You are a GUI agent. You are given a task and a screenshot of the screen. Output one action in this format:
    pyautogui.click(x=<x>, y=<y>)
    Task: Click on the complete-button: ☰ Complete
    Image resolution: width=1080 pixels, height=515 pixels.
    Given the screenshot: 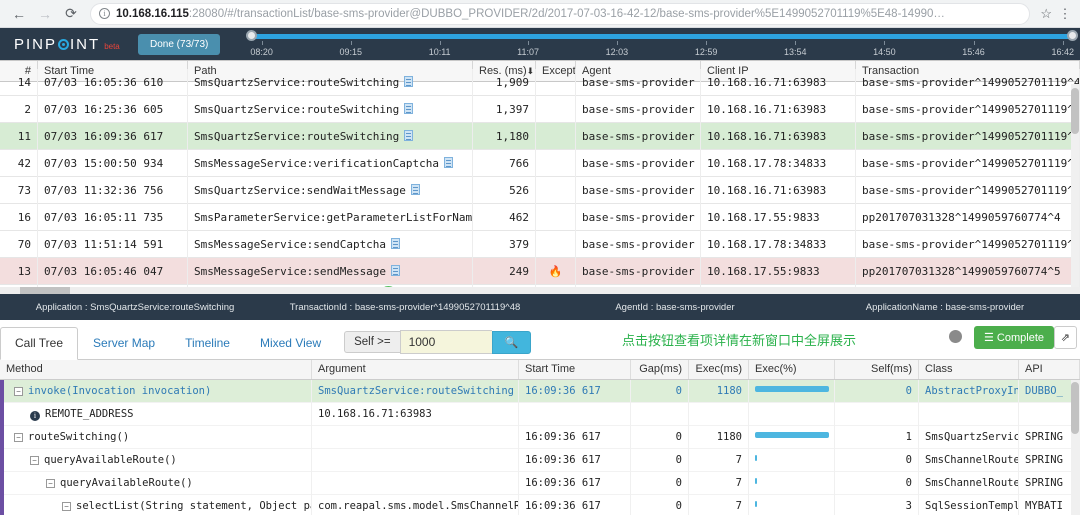 What is the action you would take?
    pyautogui.click(x=1013, y=337)
    